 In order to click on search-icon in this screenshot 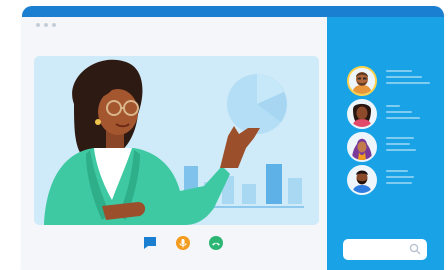, I will do `click(415, 249)`.